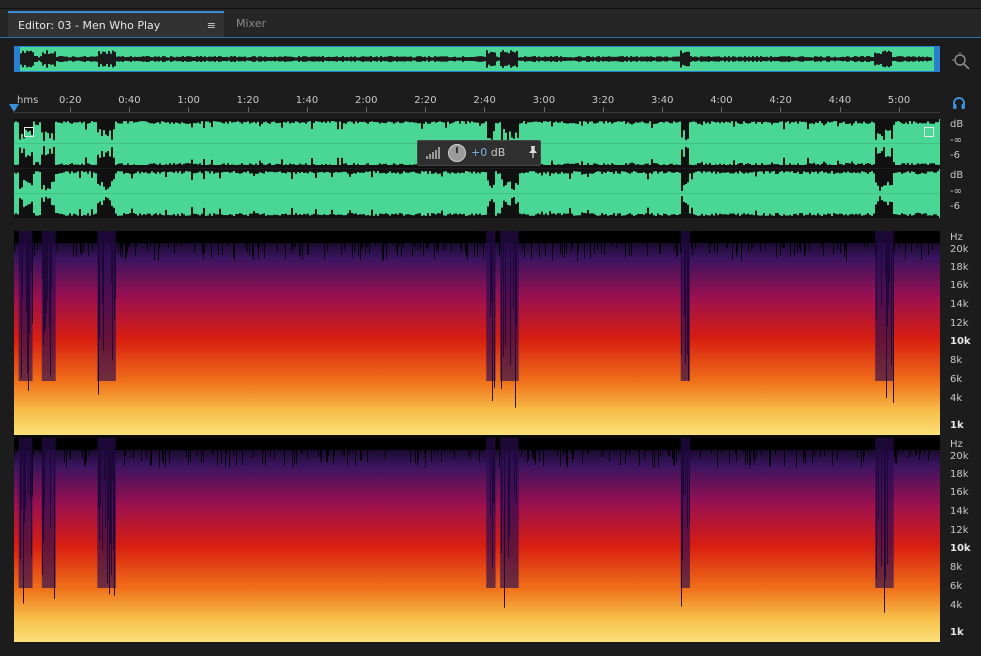 The height and width of the screenshot is (656, 981). What do you see at coordinates (533, 152) in the screenshot?
I see `pin-icon` at bounding box center [533, 152].